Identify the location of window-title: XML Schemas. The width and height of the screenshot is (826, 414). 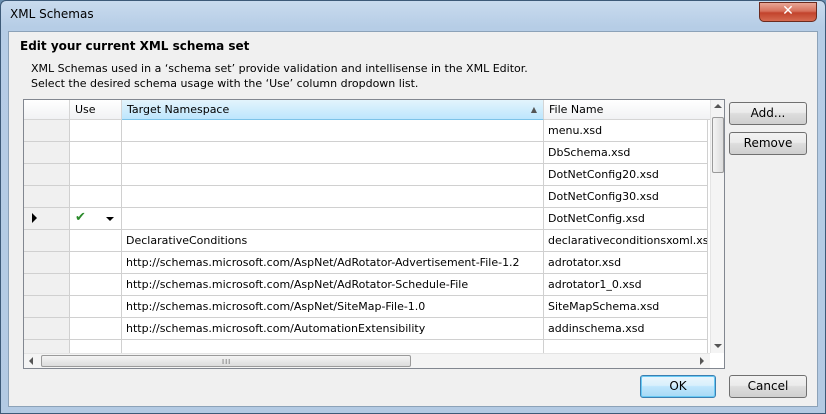
(52, 14).